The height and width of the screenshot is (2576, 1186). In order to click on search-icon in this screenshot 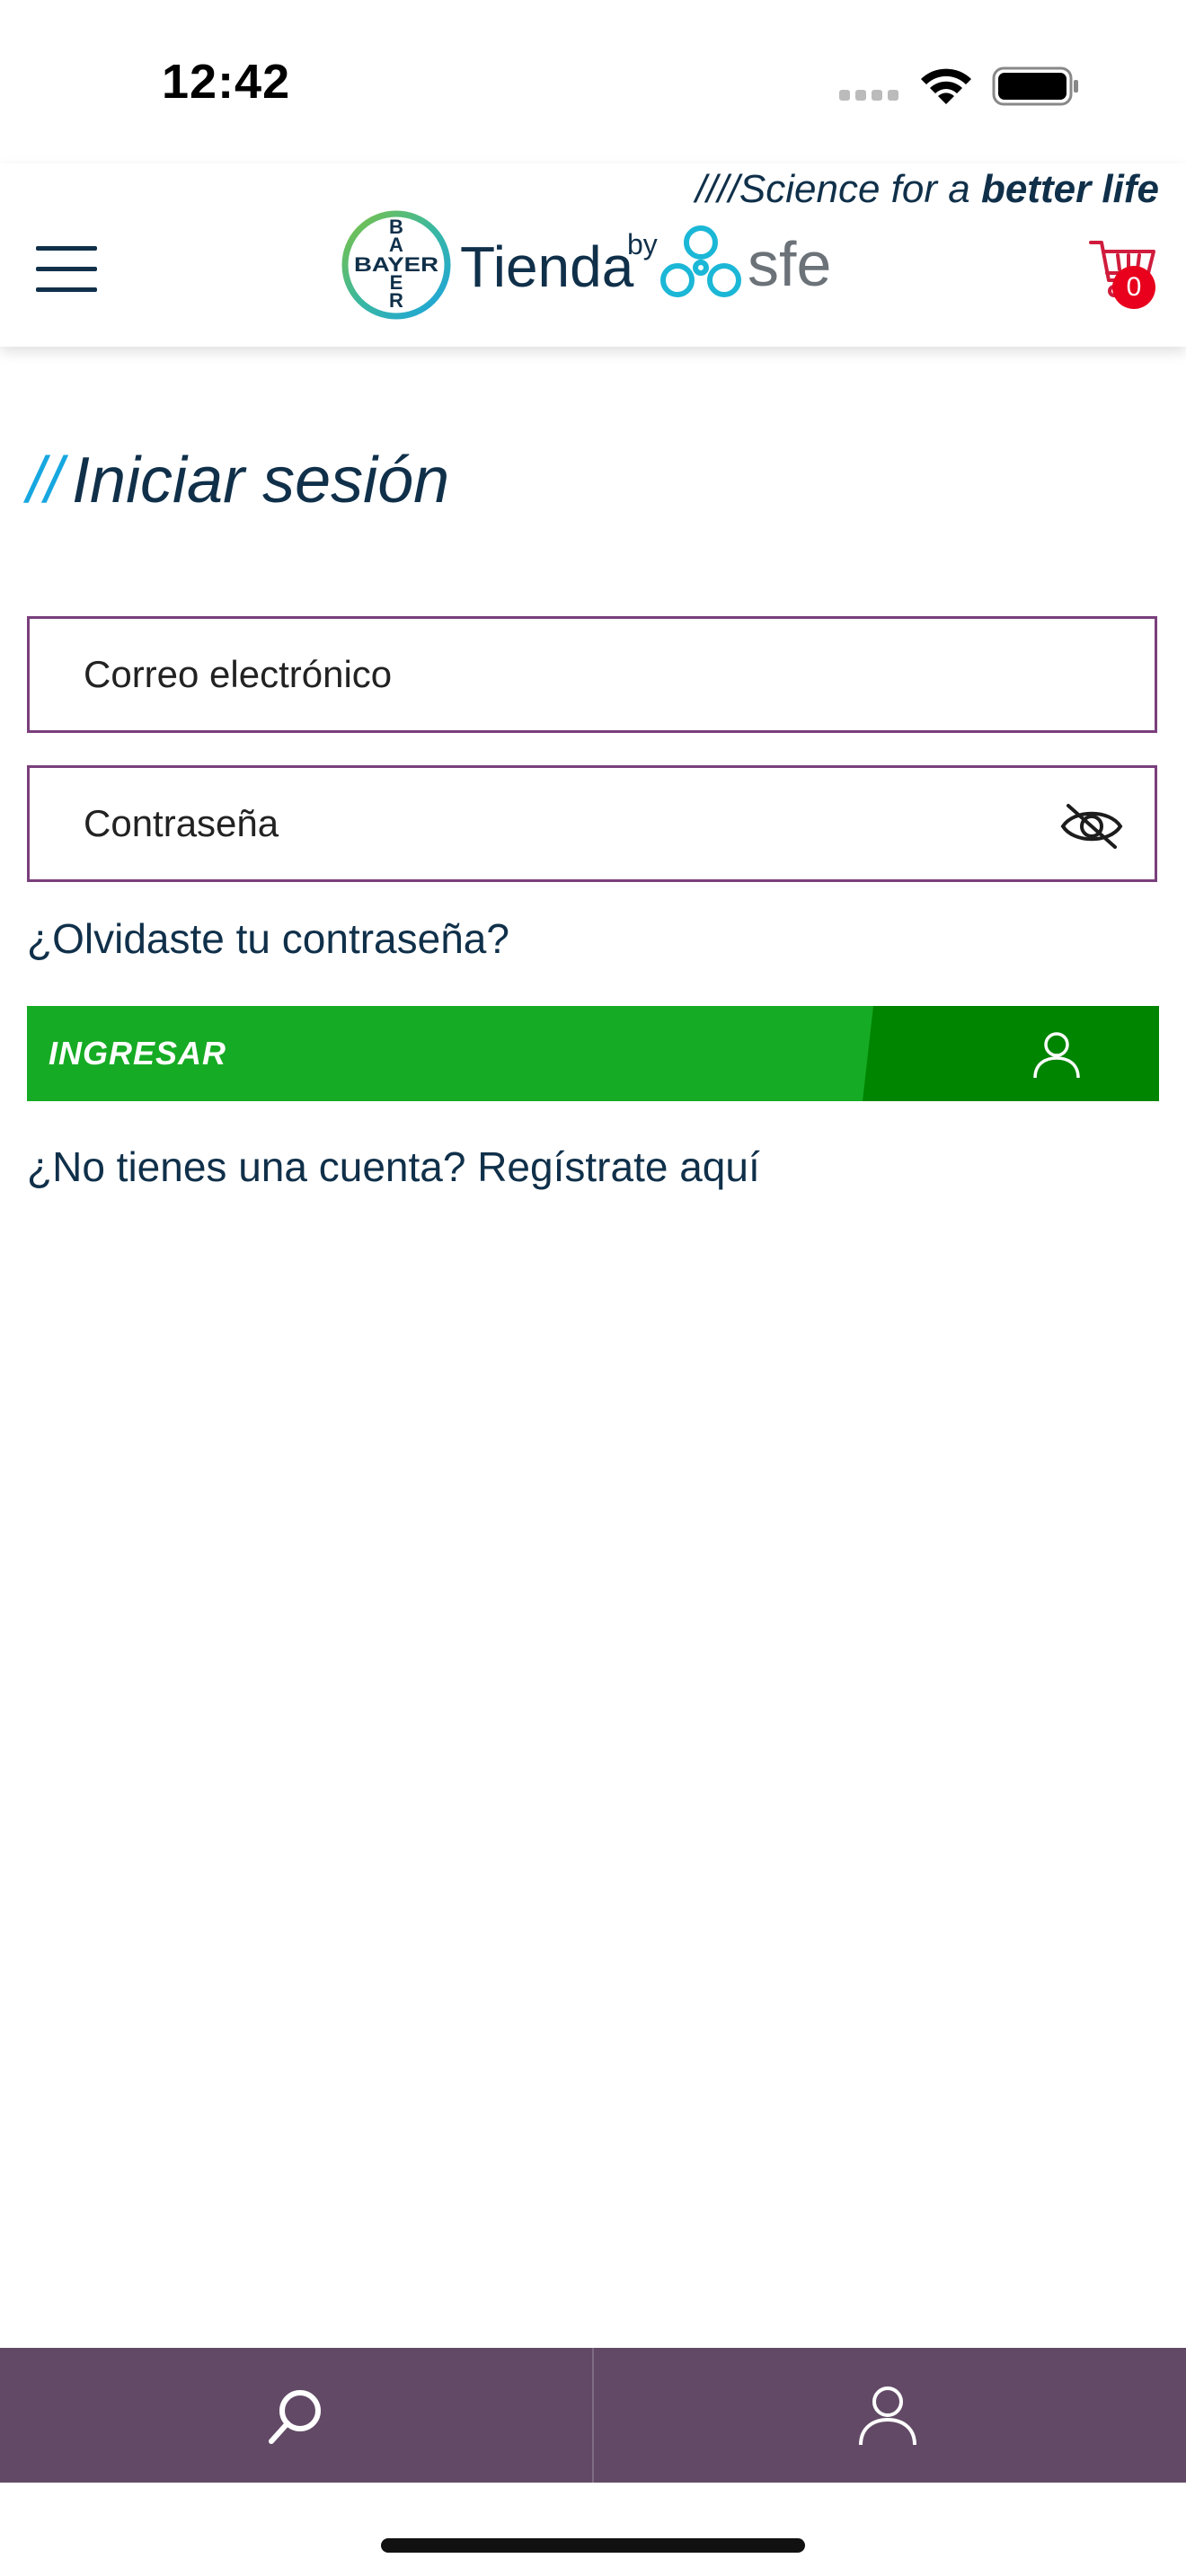, I will do `click(295, 2417)`.